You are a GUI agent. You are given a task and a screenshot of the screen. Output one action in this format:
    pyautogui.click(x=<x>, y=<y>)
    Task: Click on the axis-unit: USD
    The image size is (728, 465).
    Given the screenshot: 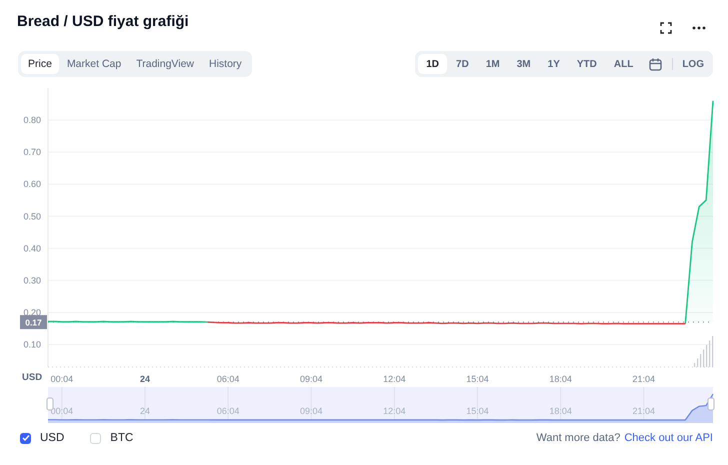 What is the action you would take?
    pyautogui.click(x=32, y=377)
    